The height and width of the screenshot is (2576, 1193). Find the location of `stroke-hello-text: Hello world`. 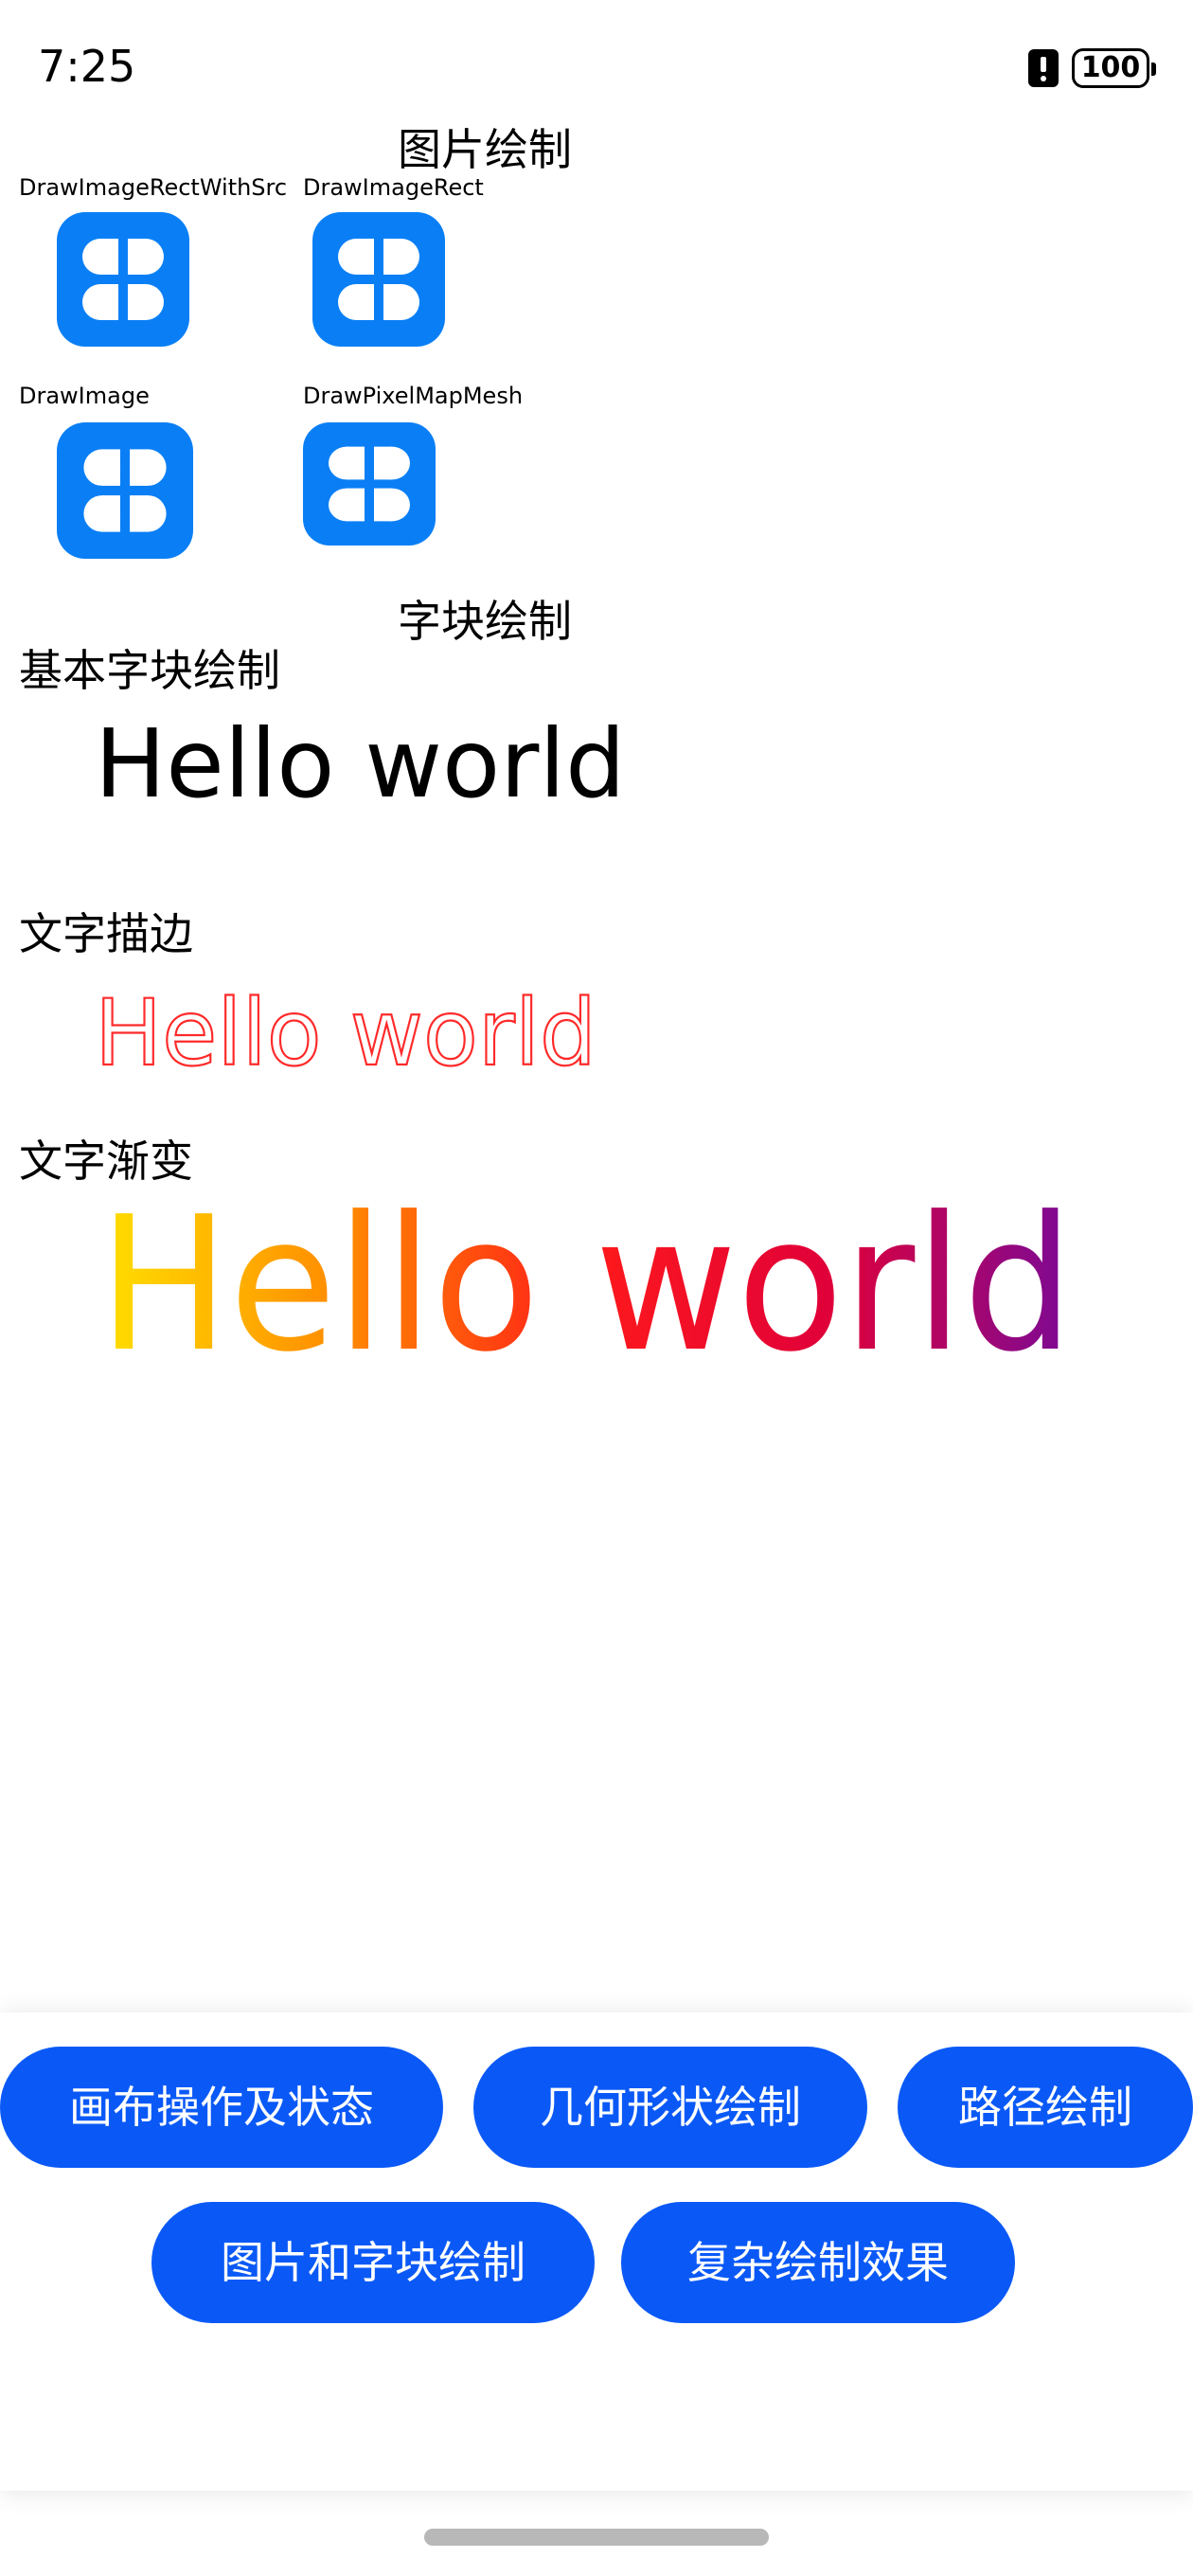

stroke-hello-text: Hello world is located at coordinates (346, 1026).